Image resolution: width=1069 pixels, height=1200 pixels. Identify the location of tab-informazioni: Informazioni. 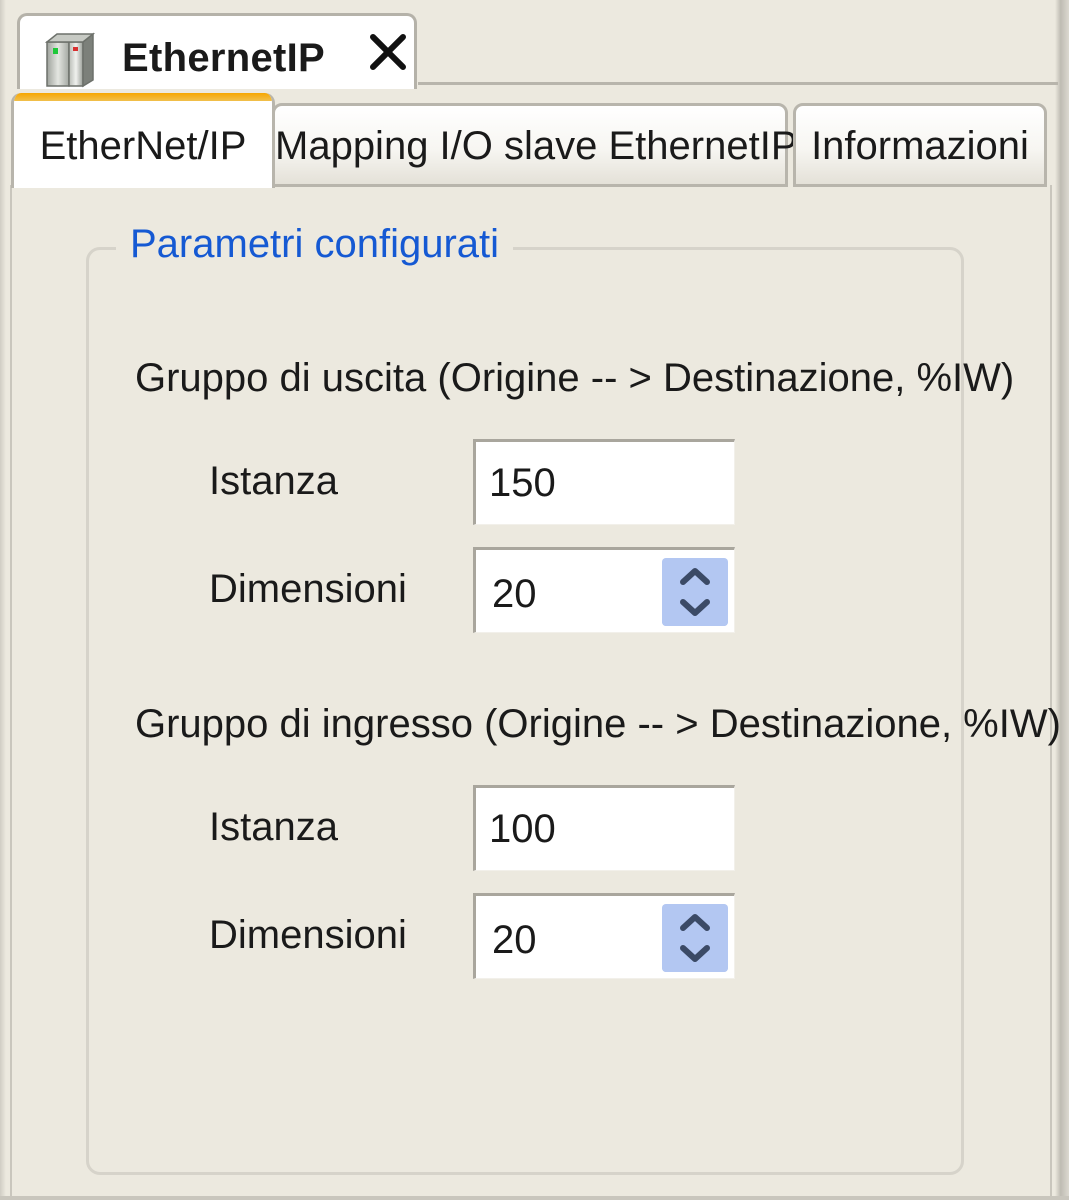
(920, 145).